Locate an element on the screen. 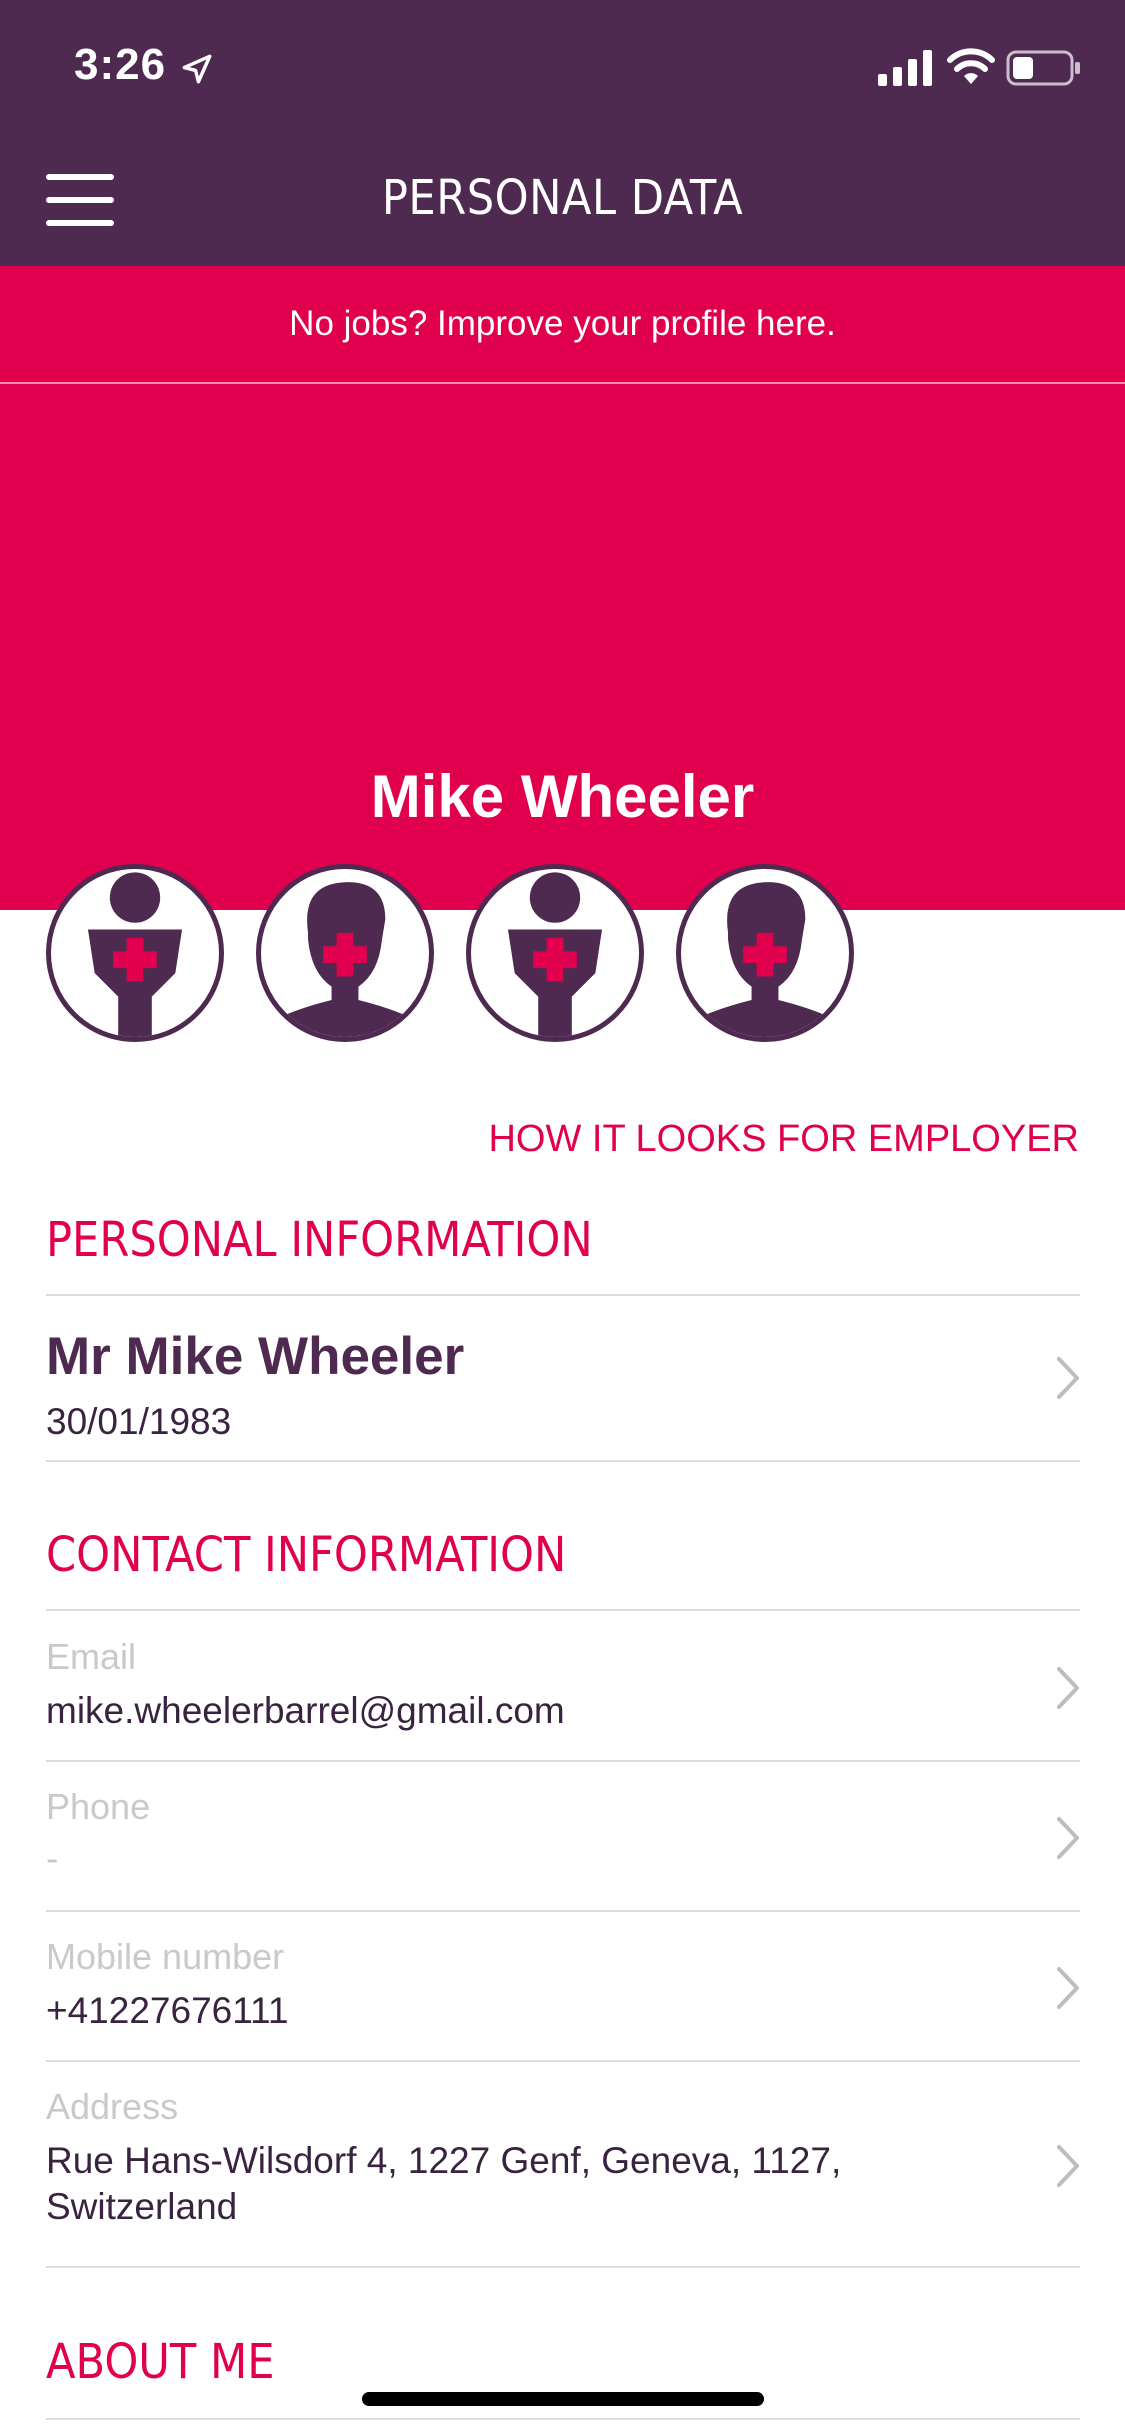 The width and height of the screenshot is (1125, 2436). wifi-icon is located at coordinates (971, 66).